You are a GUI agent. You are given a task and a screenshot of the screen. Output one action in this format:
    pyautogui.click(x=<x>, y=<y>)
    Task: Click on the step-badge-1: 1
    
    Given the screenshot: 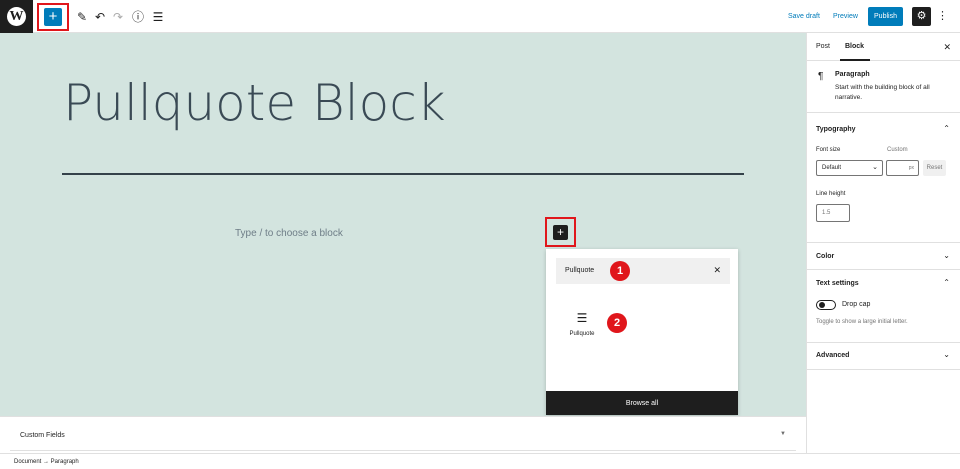 What is the action you would take?
    pyautogui.click(x=620, y=271)
    